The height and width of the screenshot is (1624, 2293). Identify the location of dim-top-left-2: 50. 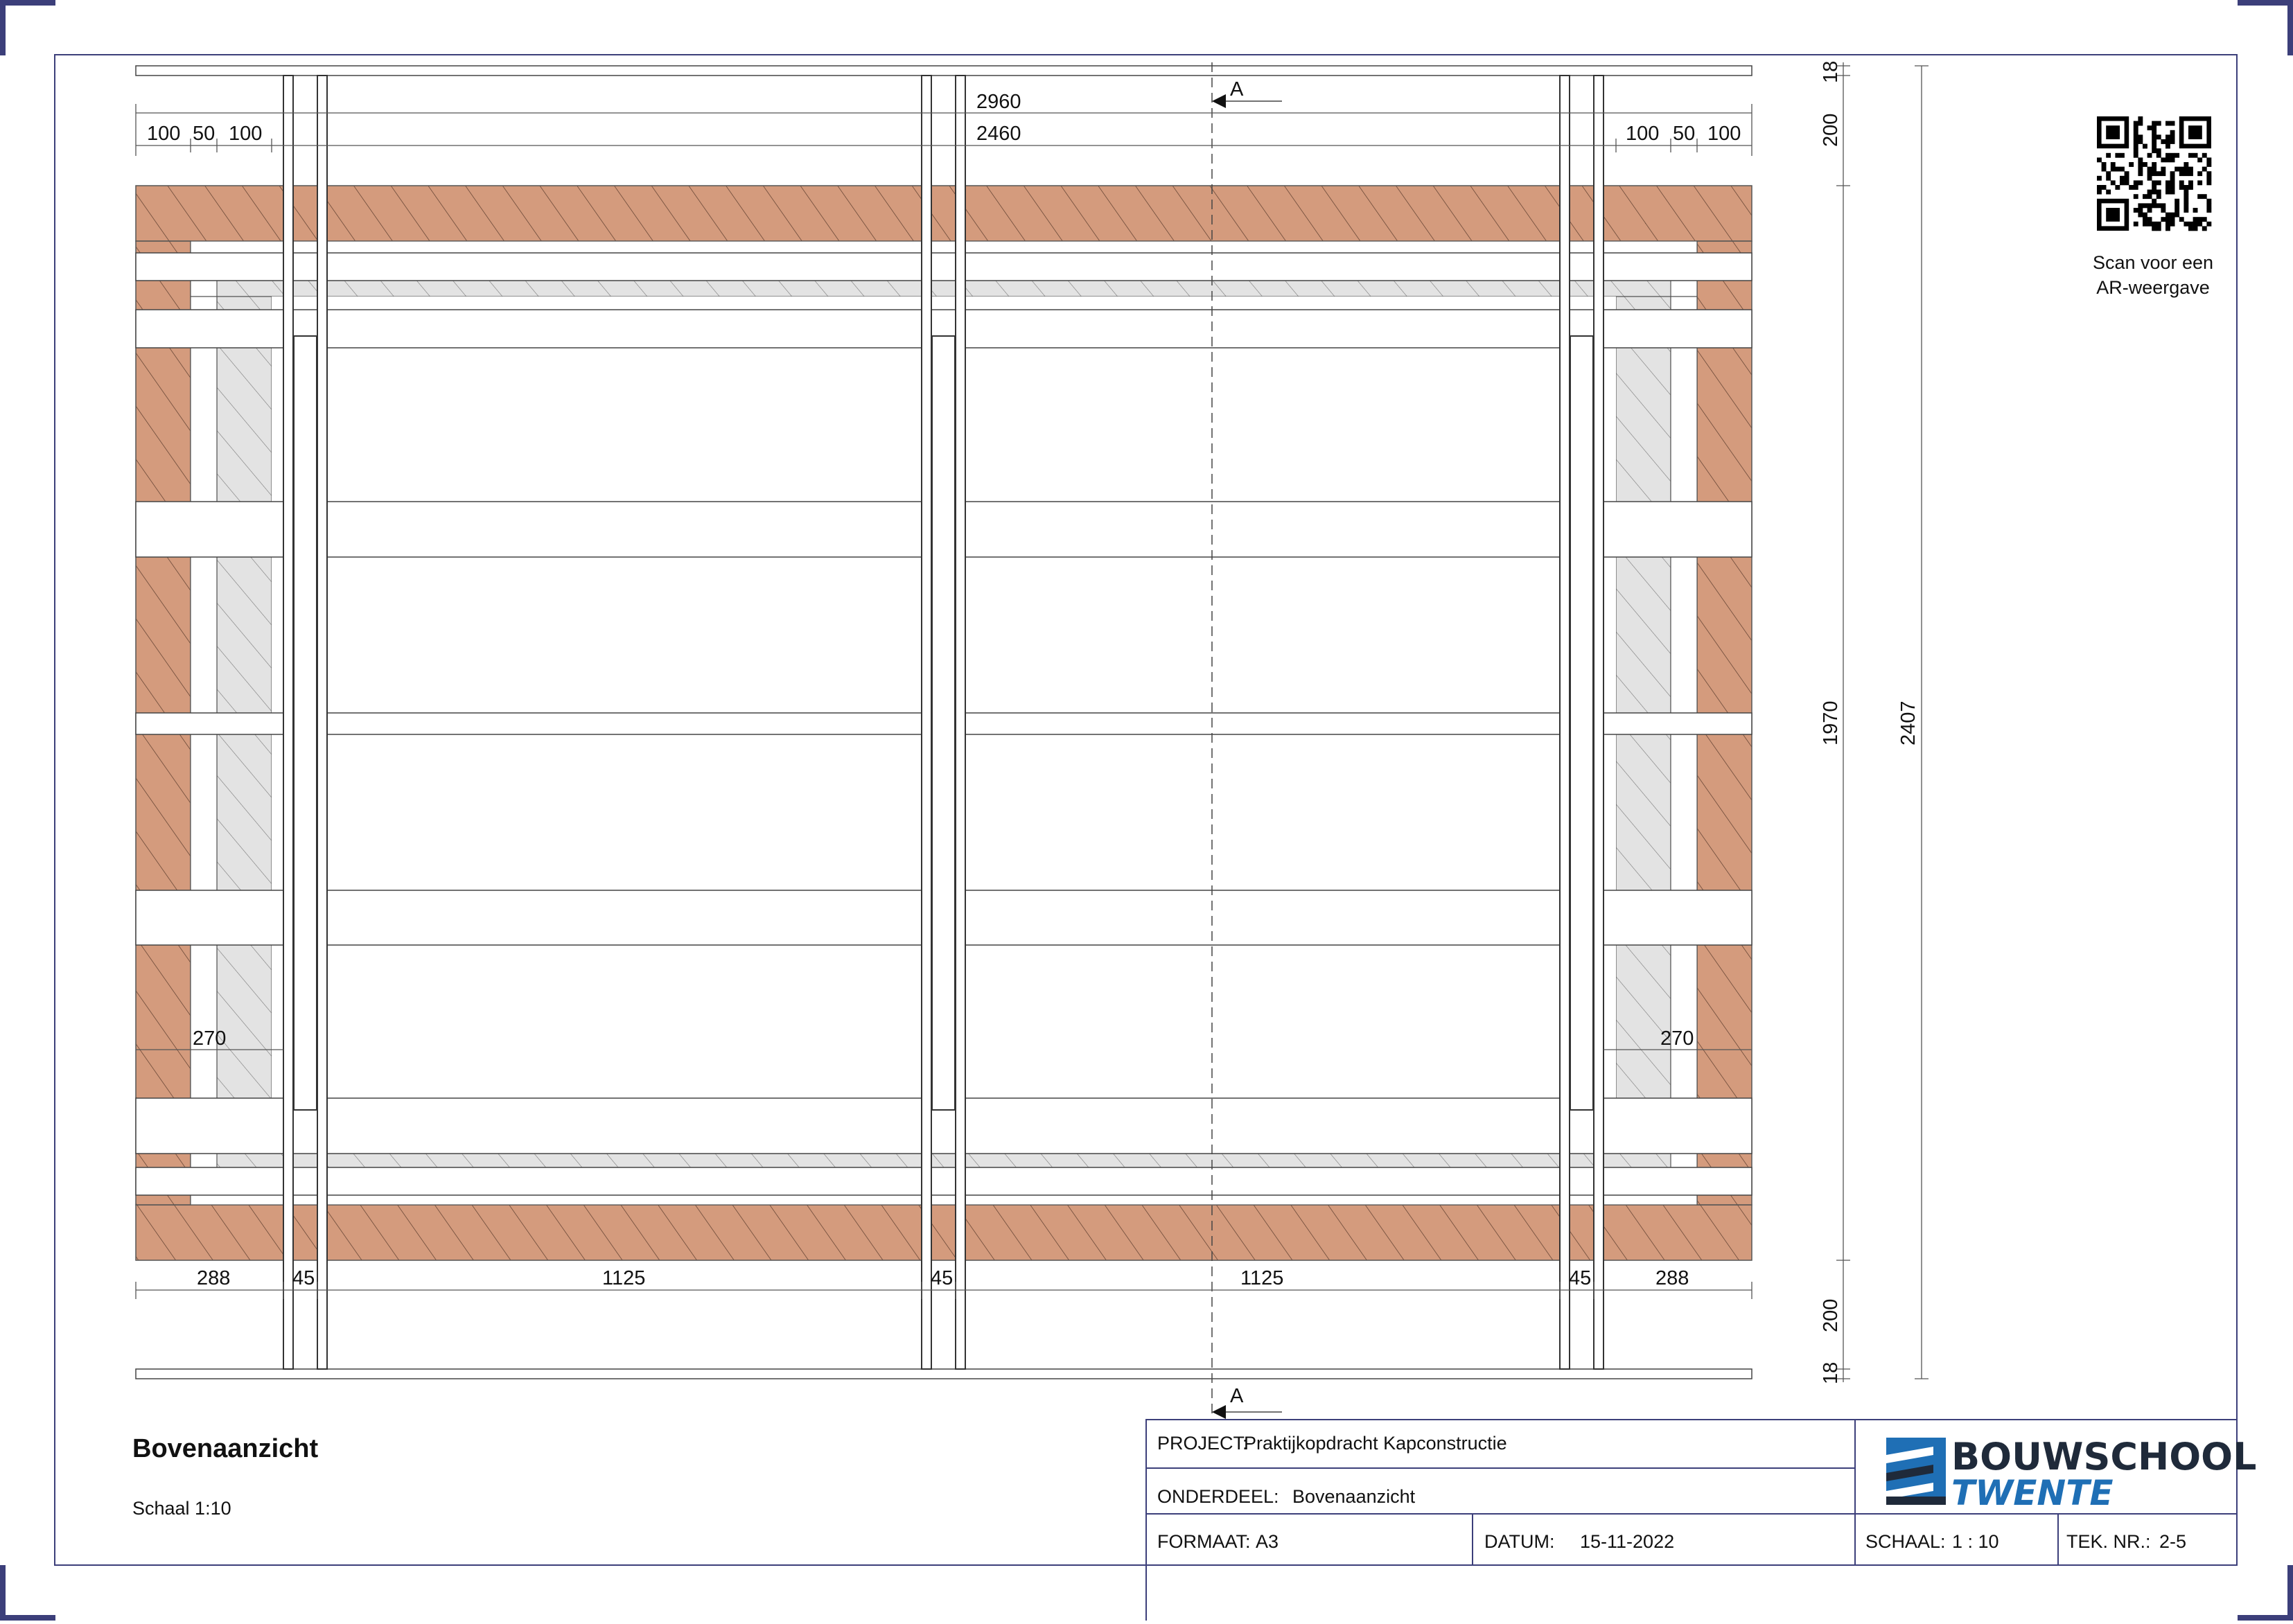
(204, 134).